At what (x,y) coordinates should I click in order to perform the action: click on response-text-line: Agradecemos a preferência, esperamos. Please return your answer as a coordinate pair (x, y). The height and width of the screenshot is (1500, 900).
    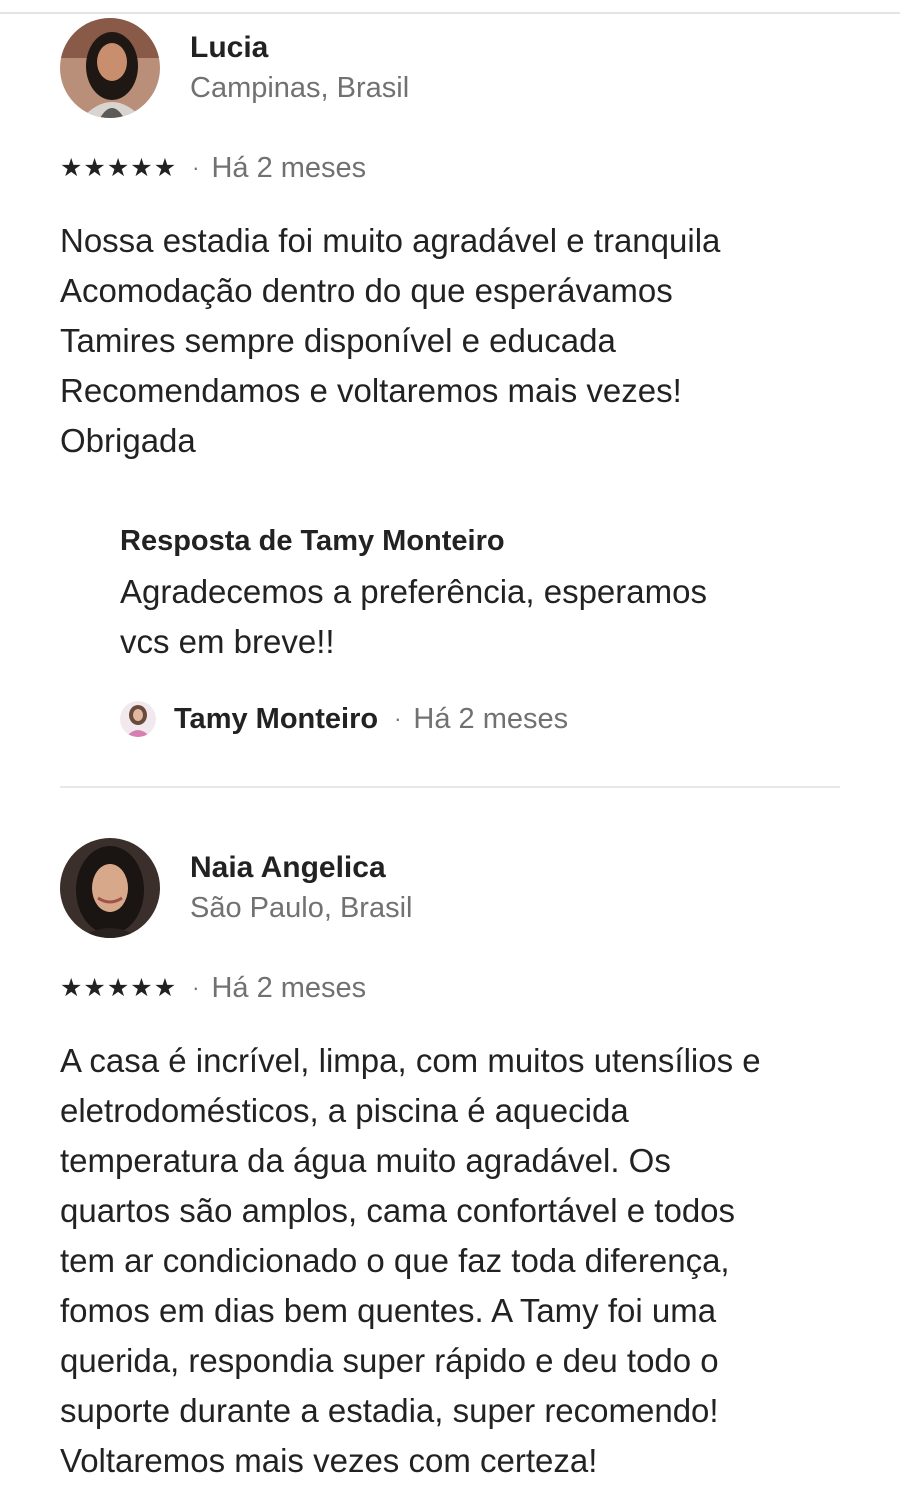
    Looking at the image, I should click on (413, 591).